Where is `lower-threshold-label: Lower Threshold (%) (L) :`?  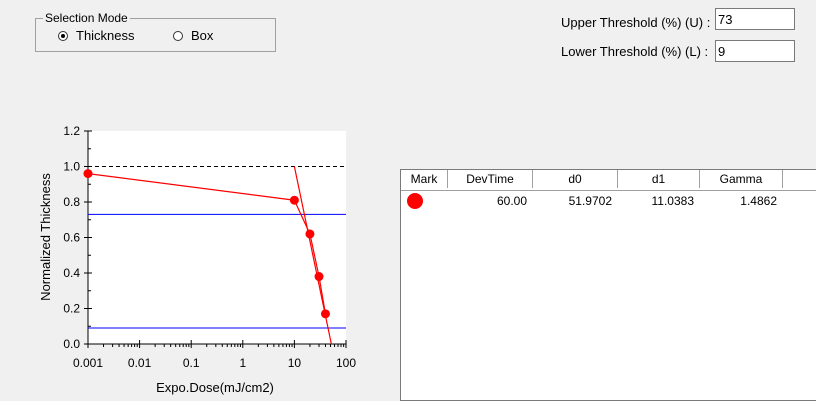
lower-threshold-label: Lower Threshold (%) (L) : is located at coordinates (635, 51).